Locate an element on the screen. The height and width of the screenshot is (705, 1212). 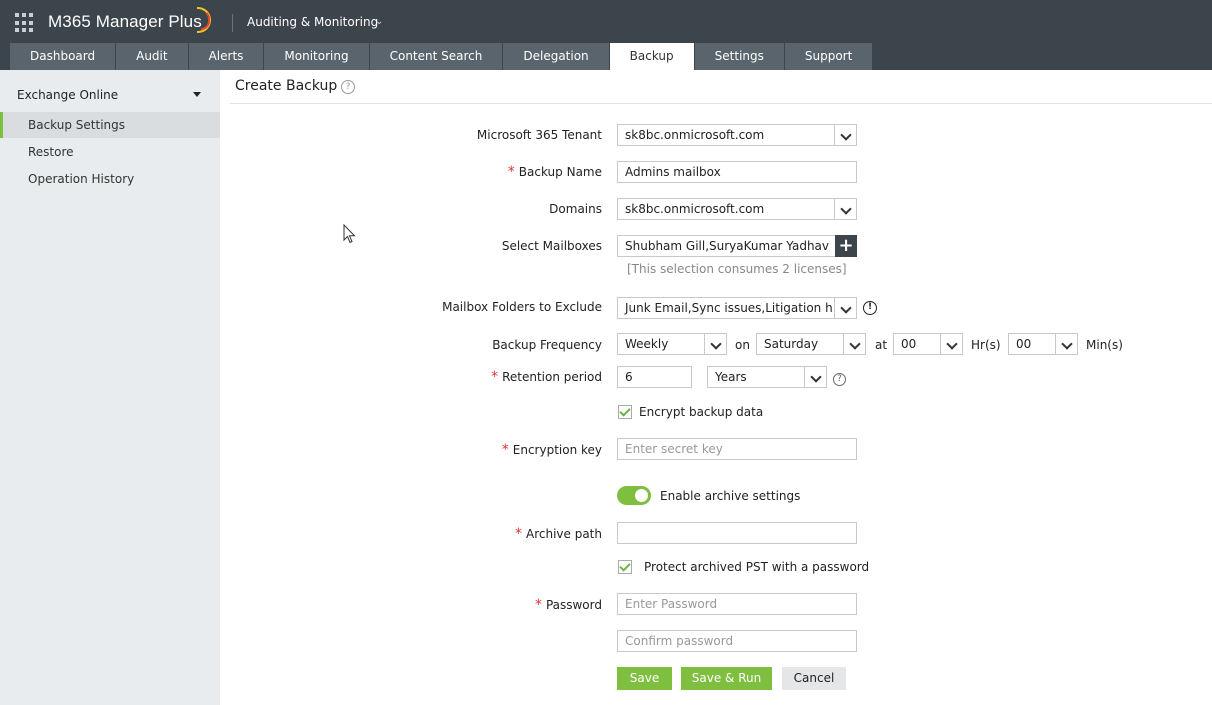
minute-value: 00 is located at coordinates (1024, 344).